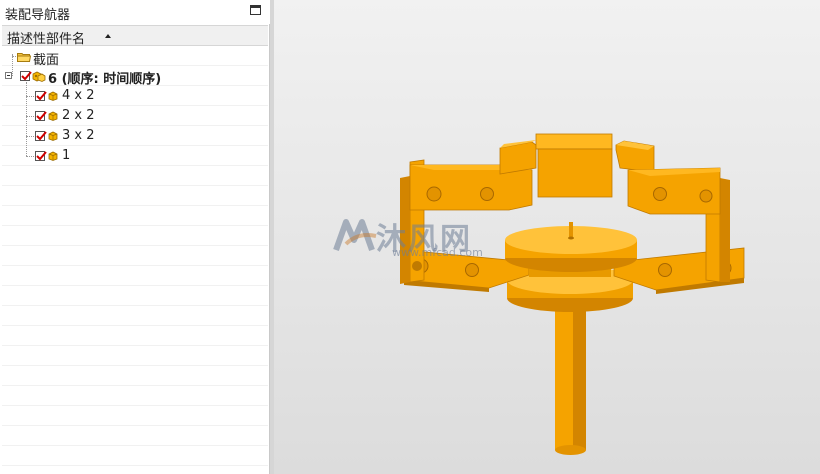 The height and width of the screenshot is (474, 820). What do you see at coordinates (635, 156) in the screenshot?
I see `right-jaw` at bounding box center [635, 156].